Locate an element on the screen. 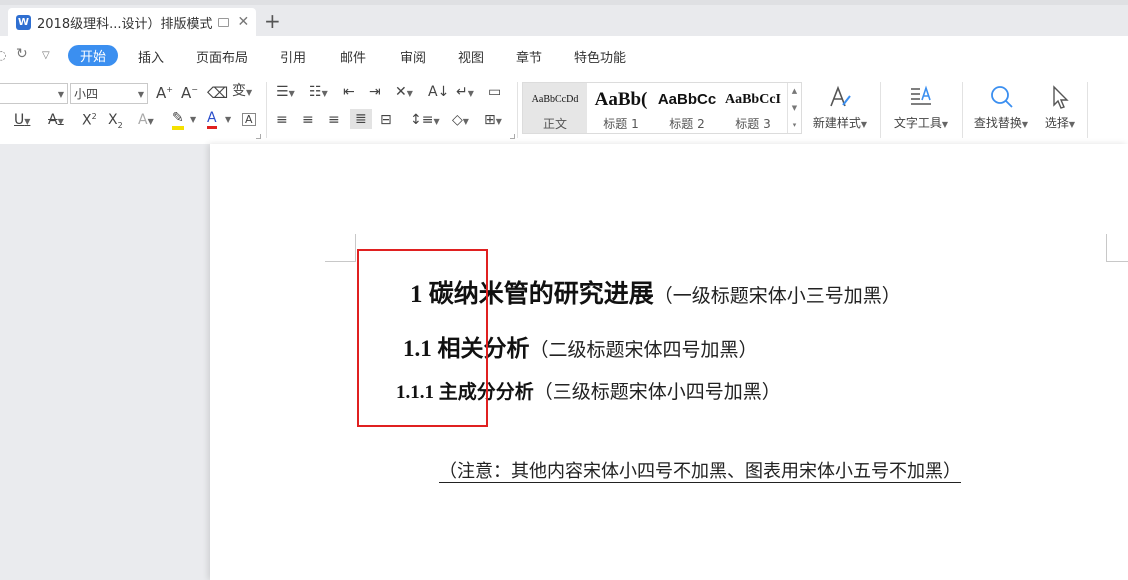  redo-icon: ↻ is located at coordinates (22, 54).